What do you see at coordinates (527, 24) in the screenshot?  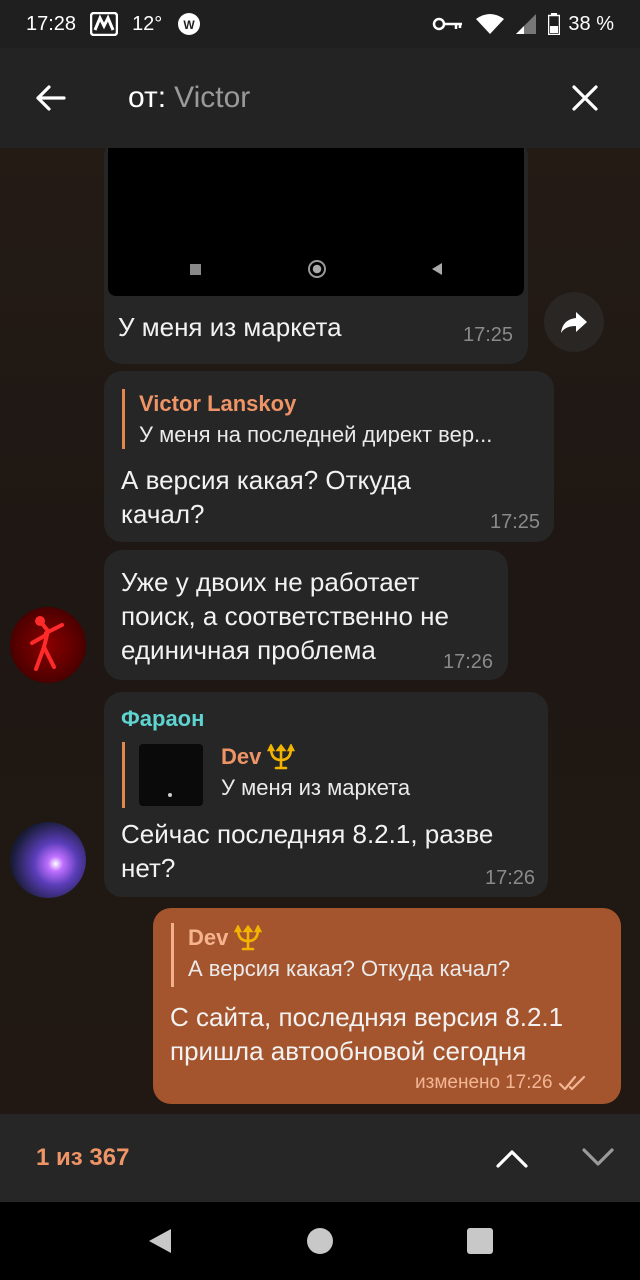 I see `signal-icon` at bounding box center [527, 24].